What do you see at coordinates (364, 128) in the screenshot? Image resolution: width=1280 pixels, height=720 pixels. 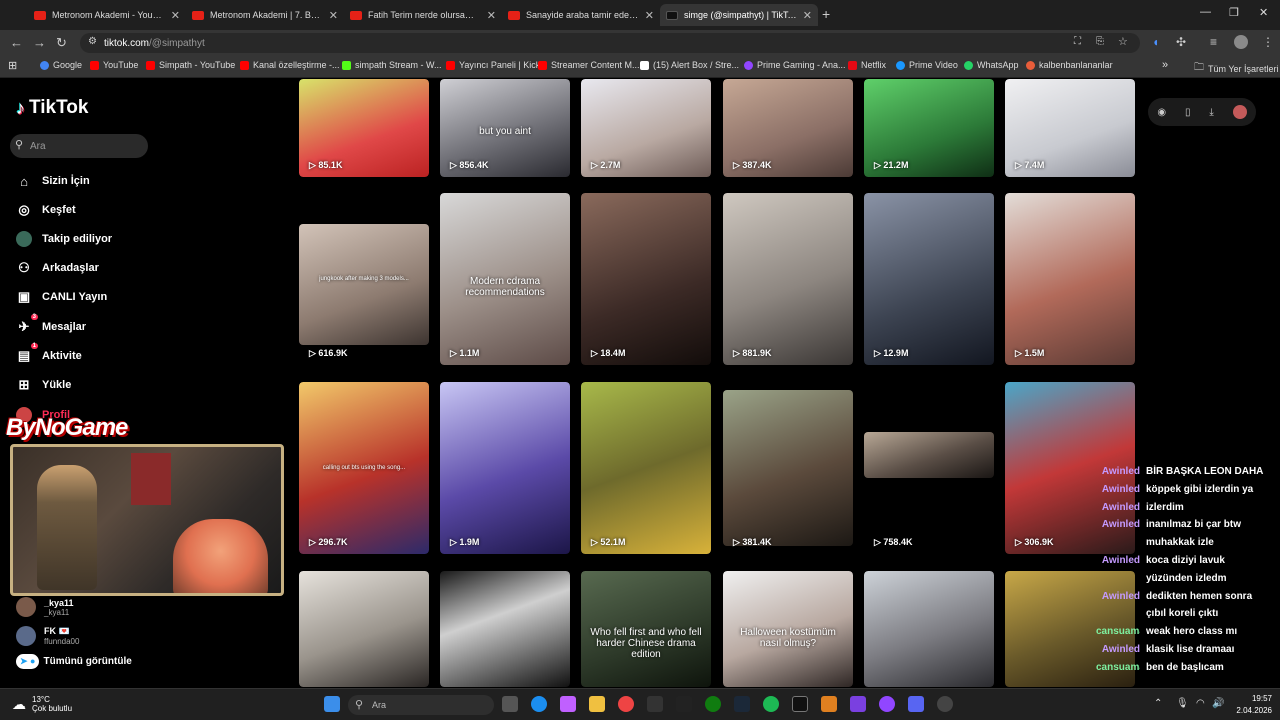 I see `video-card: ▷ 85.1K` at bounding box center [364, 128].